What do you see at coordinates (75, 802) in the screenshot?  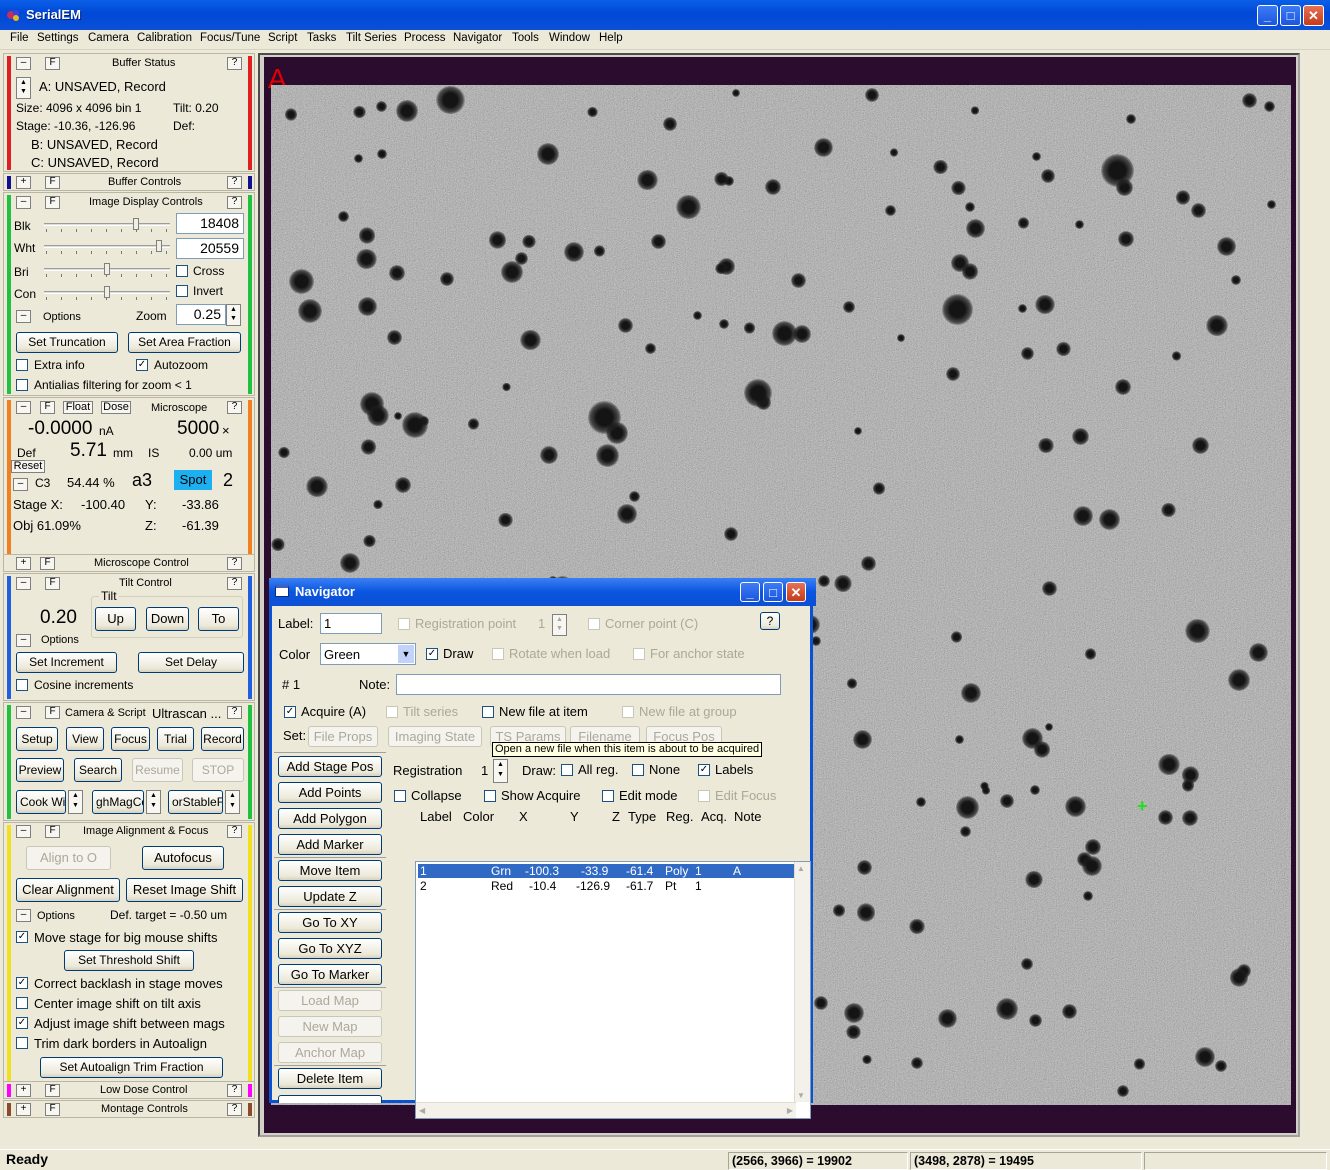 I see `script-1-spin-icon: ▲ ▼` at bounding box center [75, 802].